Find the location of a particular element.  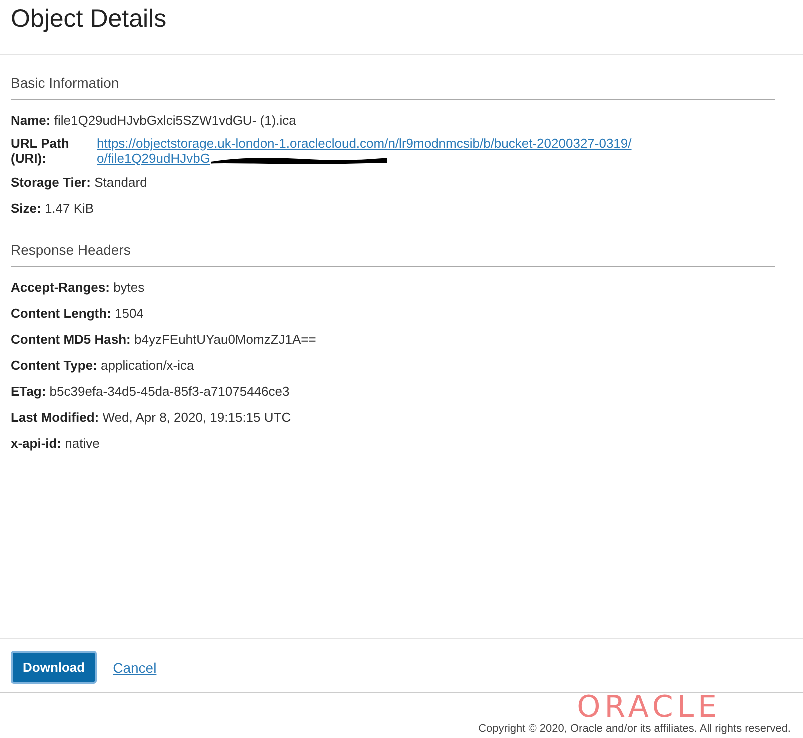

oracle-logo: ORACLE is located at coordinates (649, 708).